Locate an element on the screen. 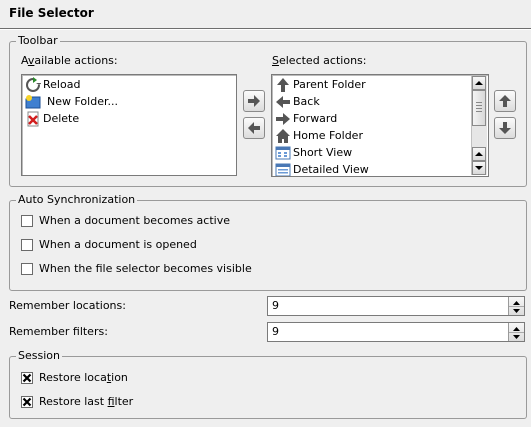 This screenshot has height=427, width=531. list-item-label: Forward is located at coordinates (315, 118).